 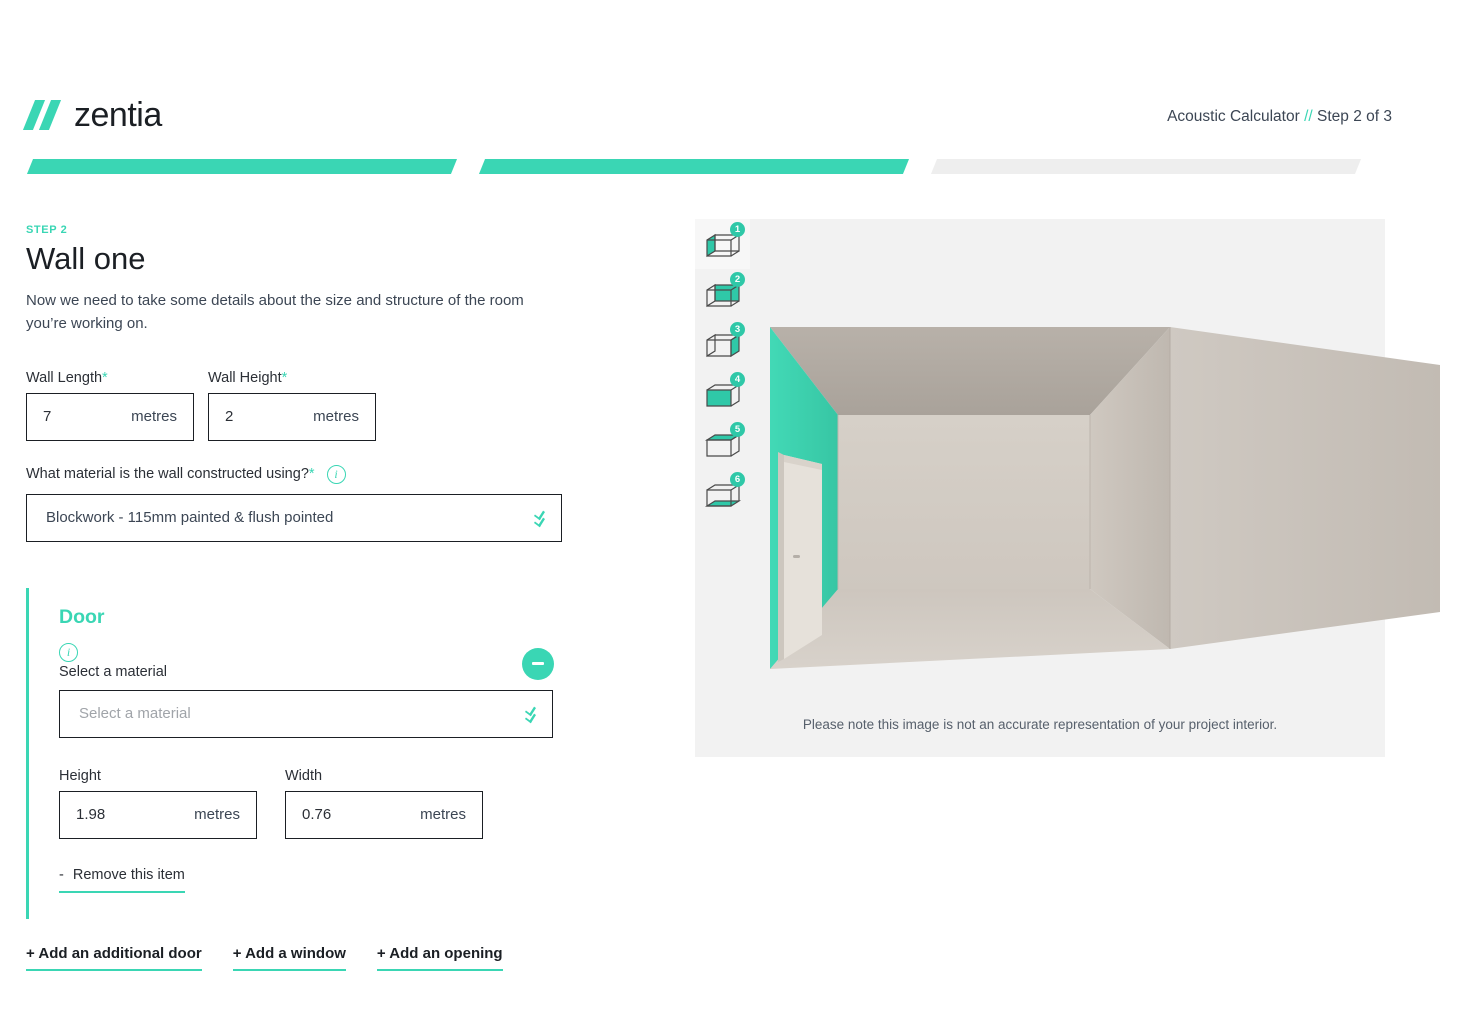 What do you see at coordinates (135, 714) in the screenshot?
I see `door-material-placeholder: Select a material` at bounding box center [135, 714].